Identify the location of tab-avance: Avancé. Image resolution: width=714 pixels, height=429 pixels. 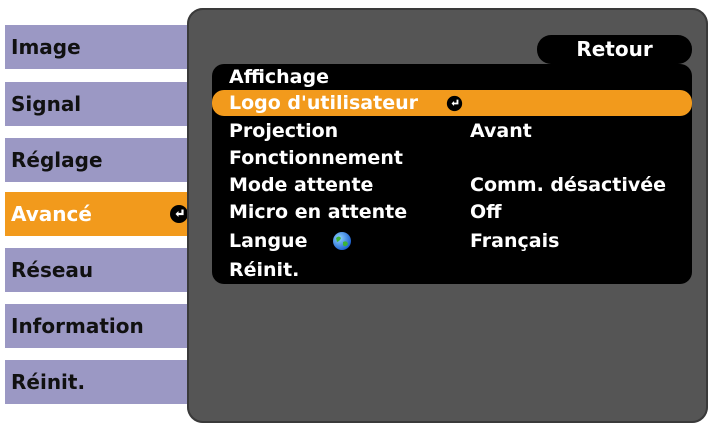
(101, 214).